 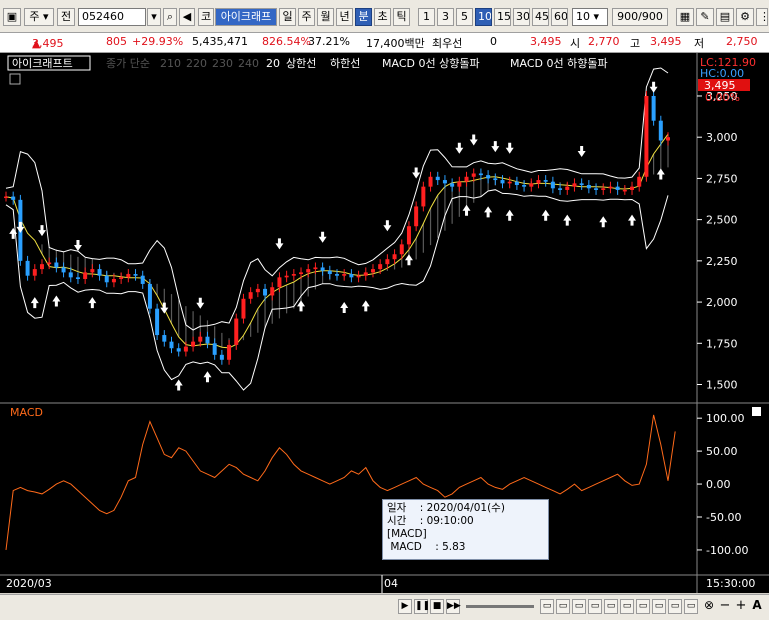 What do you see at coordinates (559, 17) in the screenshot?
I see `interval-tab-60: 60` at bounding box center [559, 17].